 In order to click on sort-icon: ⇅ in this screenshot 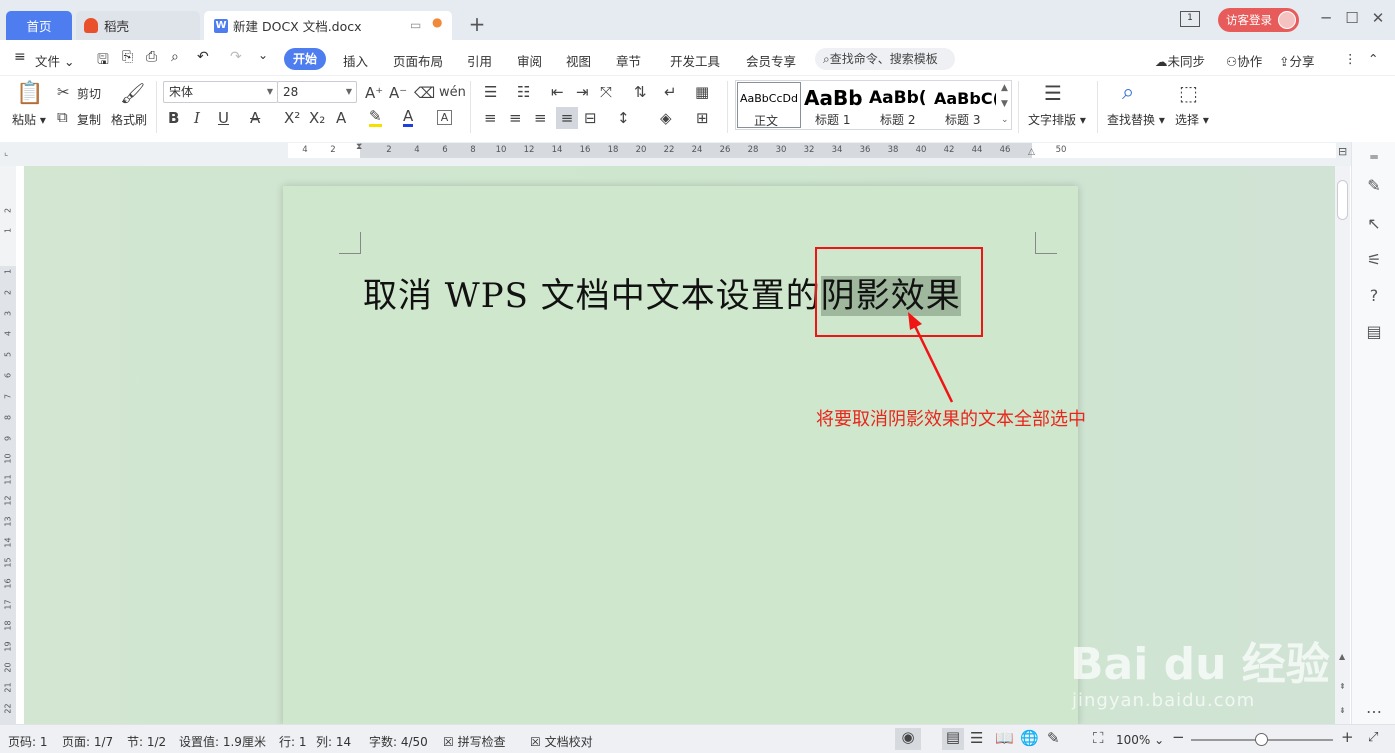, I will do `click(640, 92)`.